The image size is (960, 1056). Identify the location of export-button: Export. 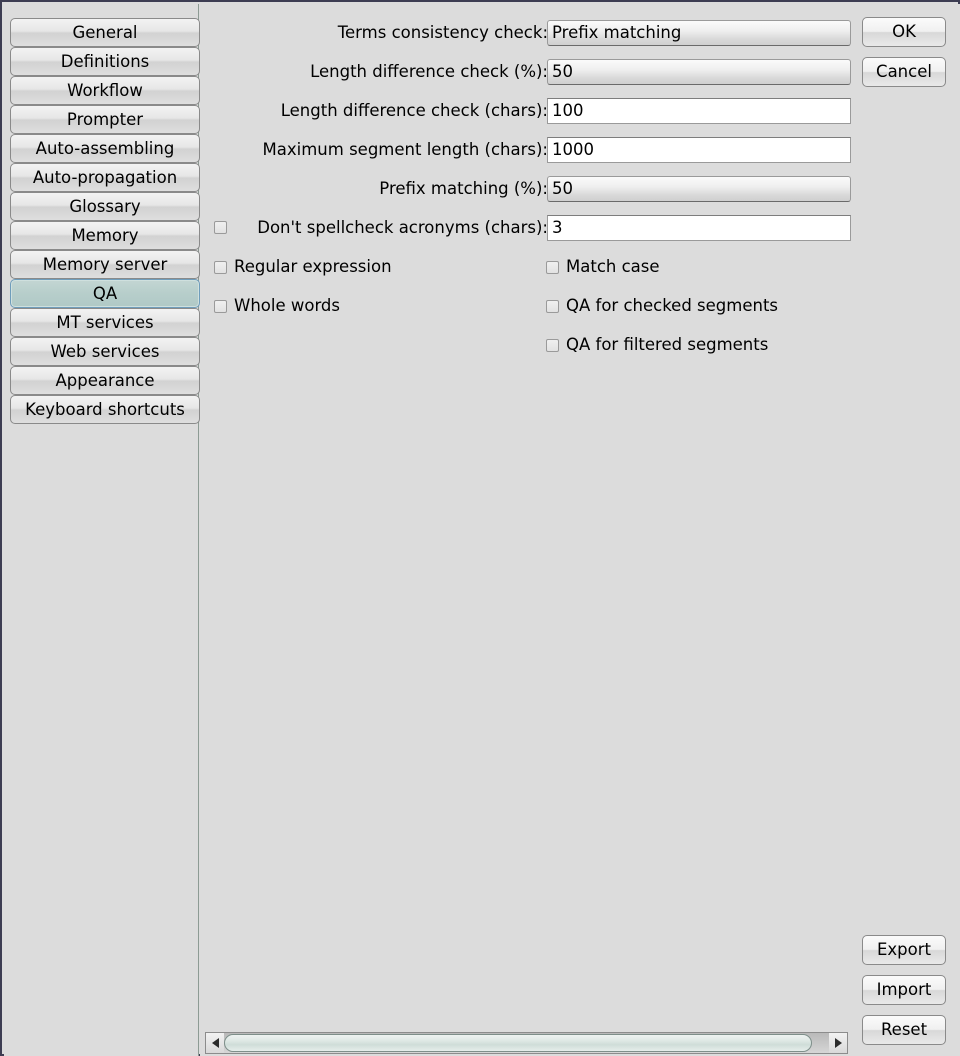
(904, 950).